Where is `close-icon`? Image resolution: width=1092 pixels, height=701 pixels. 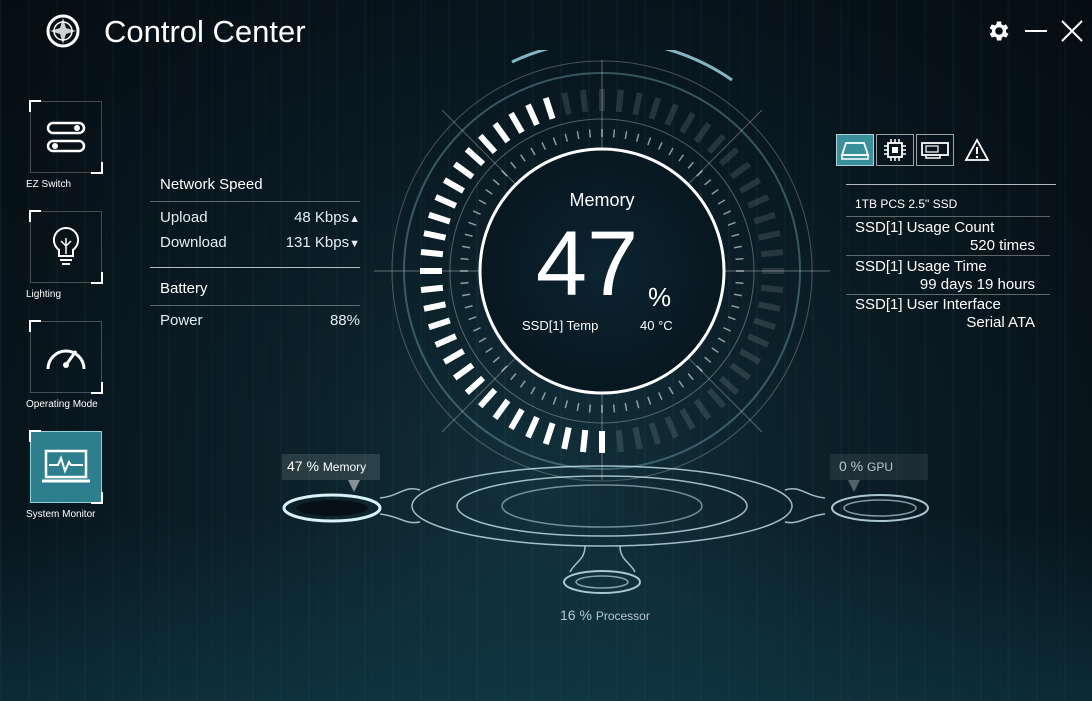 close-icon is located at coordinates (1072, 31).